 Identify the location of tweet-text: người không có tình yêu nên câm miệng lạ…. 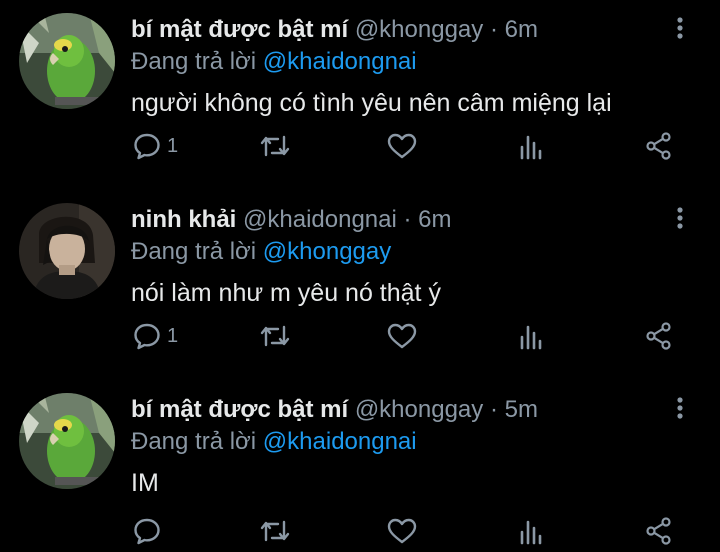
(371, 103).